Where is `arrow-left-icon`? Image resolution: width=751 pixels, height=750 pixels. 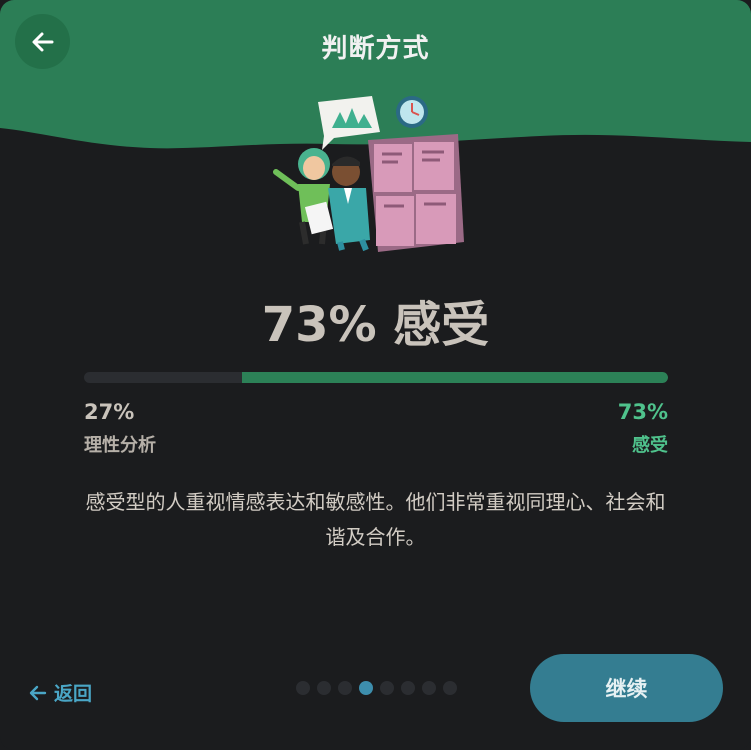 arrow-left-icon is located at coordinates (38, 692).